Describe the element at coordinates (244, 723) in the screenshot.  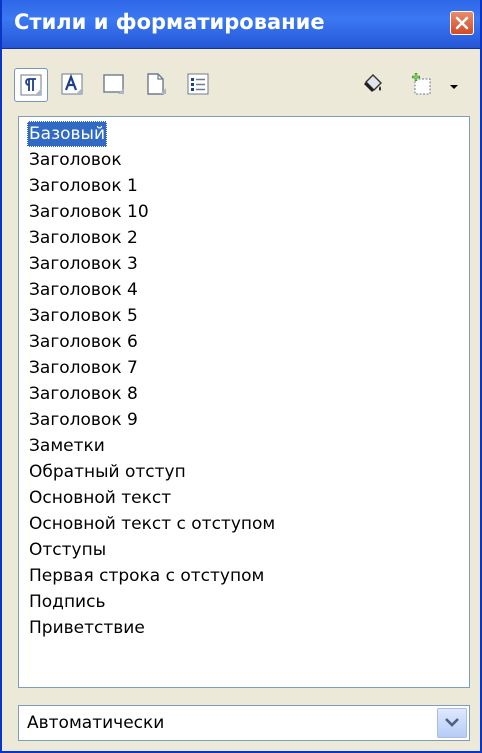
I see `style-filter-dropdown: Автоматически` at that location.